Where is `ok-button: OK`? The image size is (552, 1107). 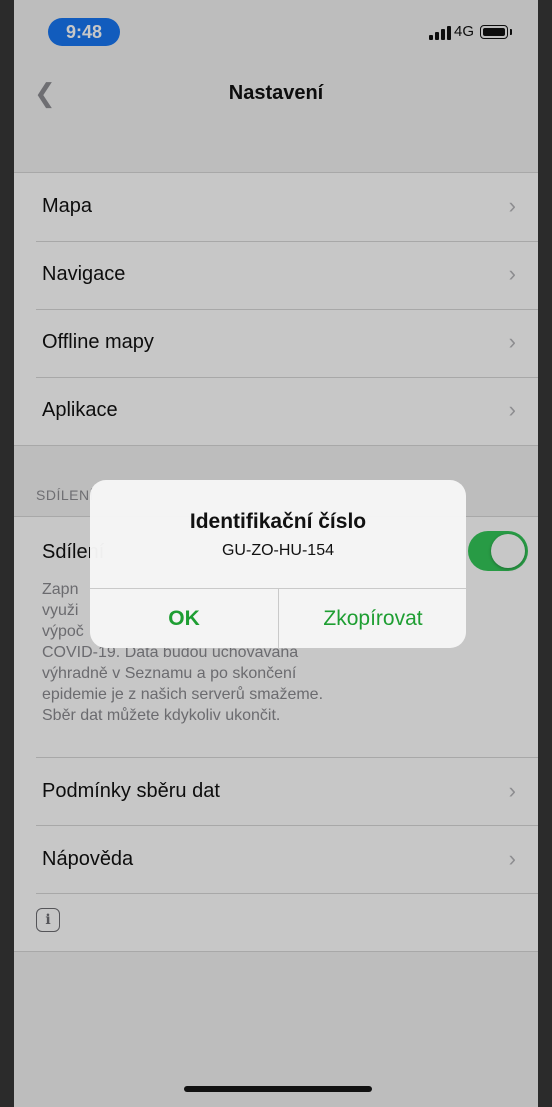 ok-button: OK is located at coordinates (184, 618).